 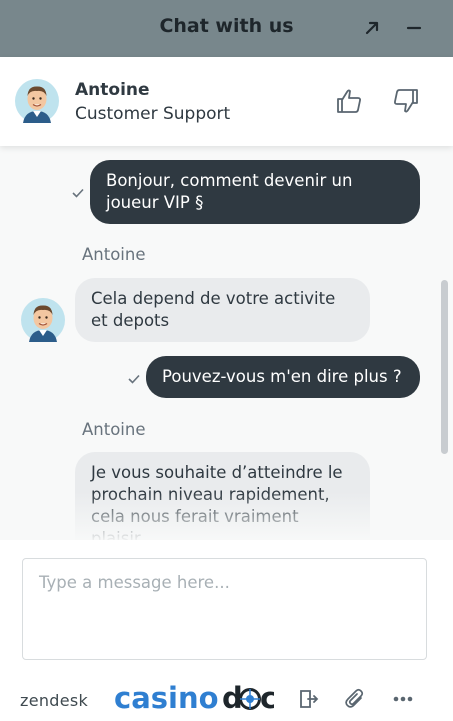 What do you see at coordinates (444, 367) in the screenshot?
I see `scrollbar` at bounding box center [444, 367].